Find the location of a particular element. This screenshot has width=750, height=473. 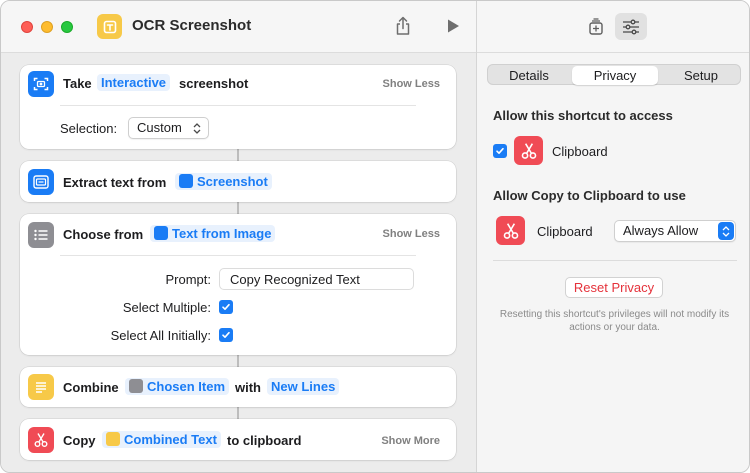

tab-privacy: Privacy is located at coordinates (615, 75).